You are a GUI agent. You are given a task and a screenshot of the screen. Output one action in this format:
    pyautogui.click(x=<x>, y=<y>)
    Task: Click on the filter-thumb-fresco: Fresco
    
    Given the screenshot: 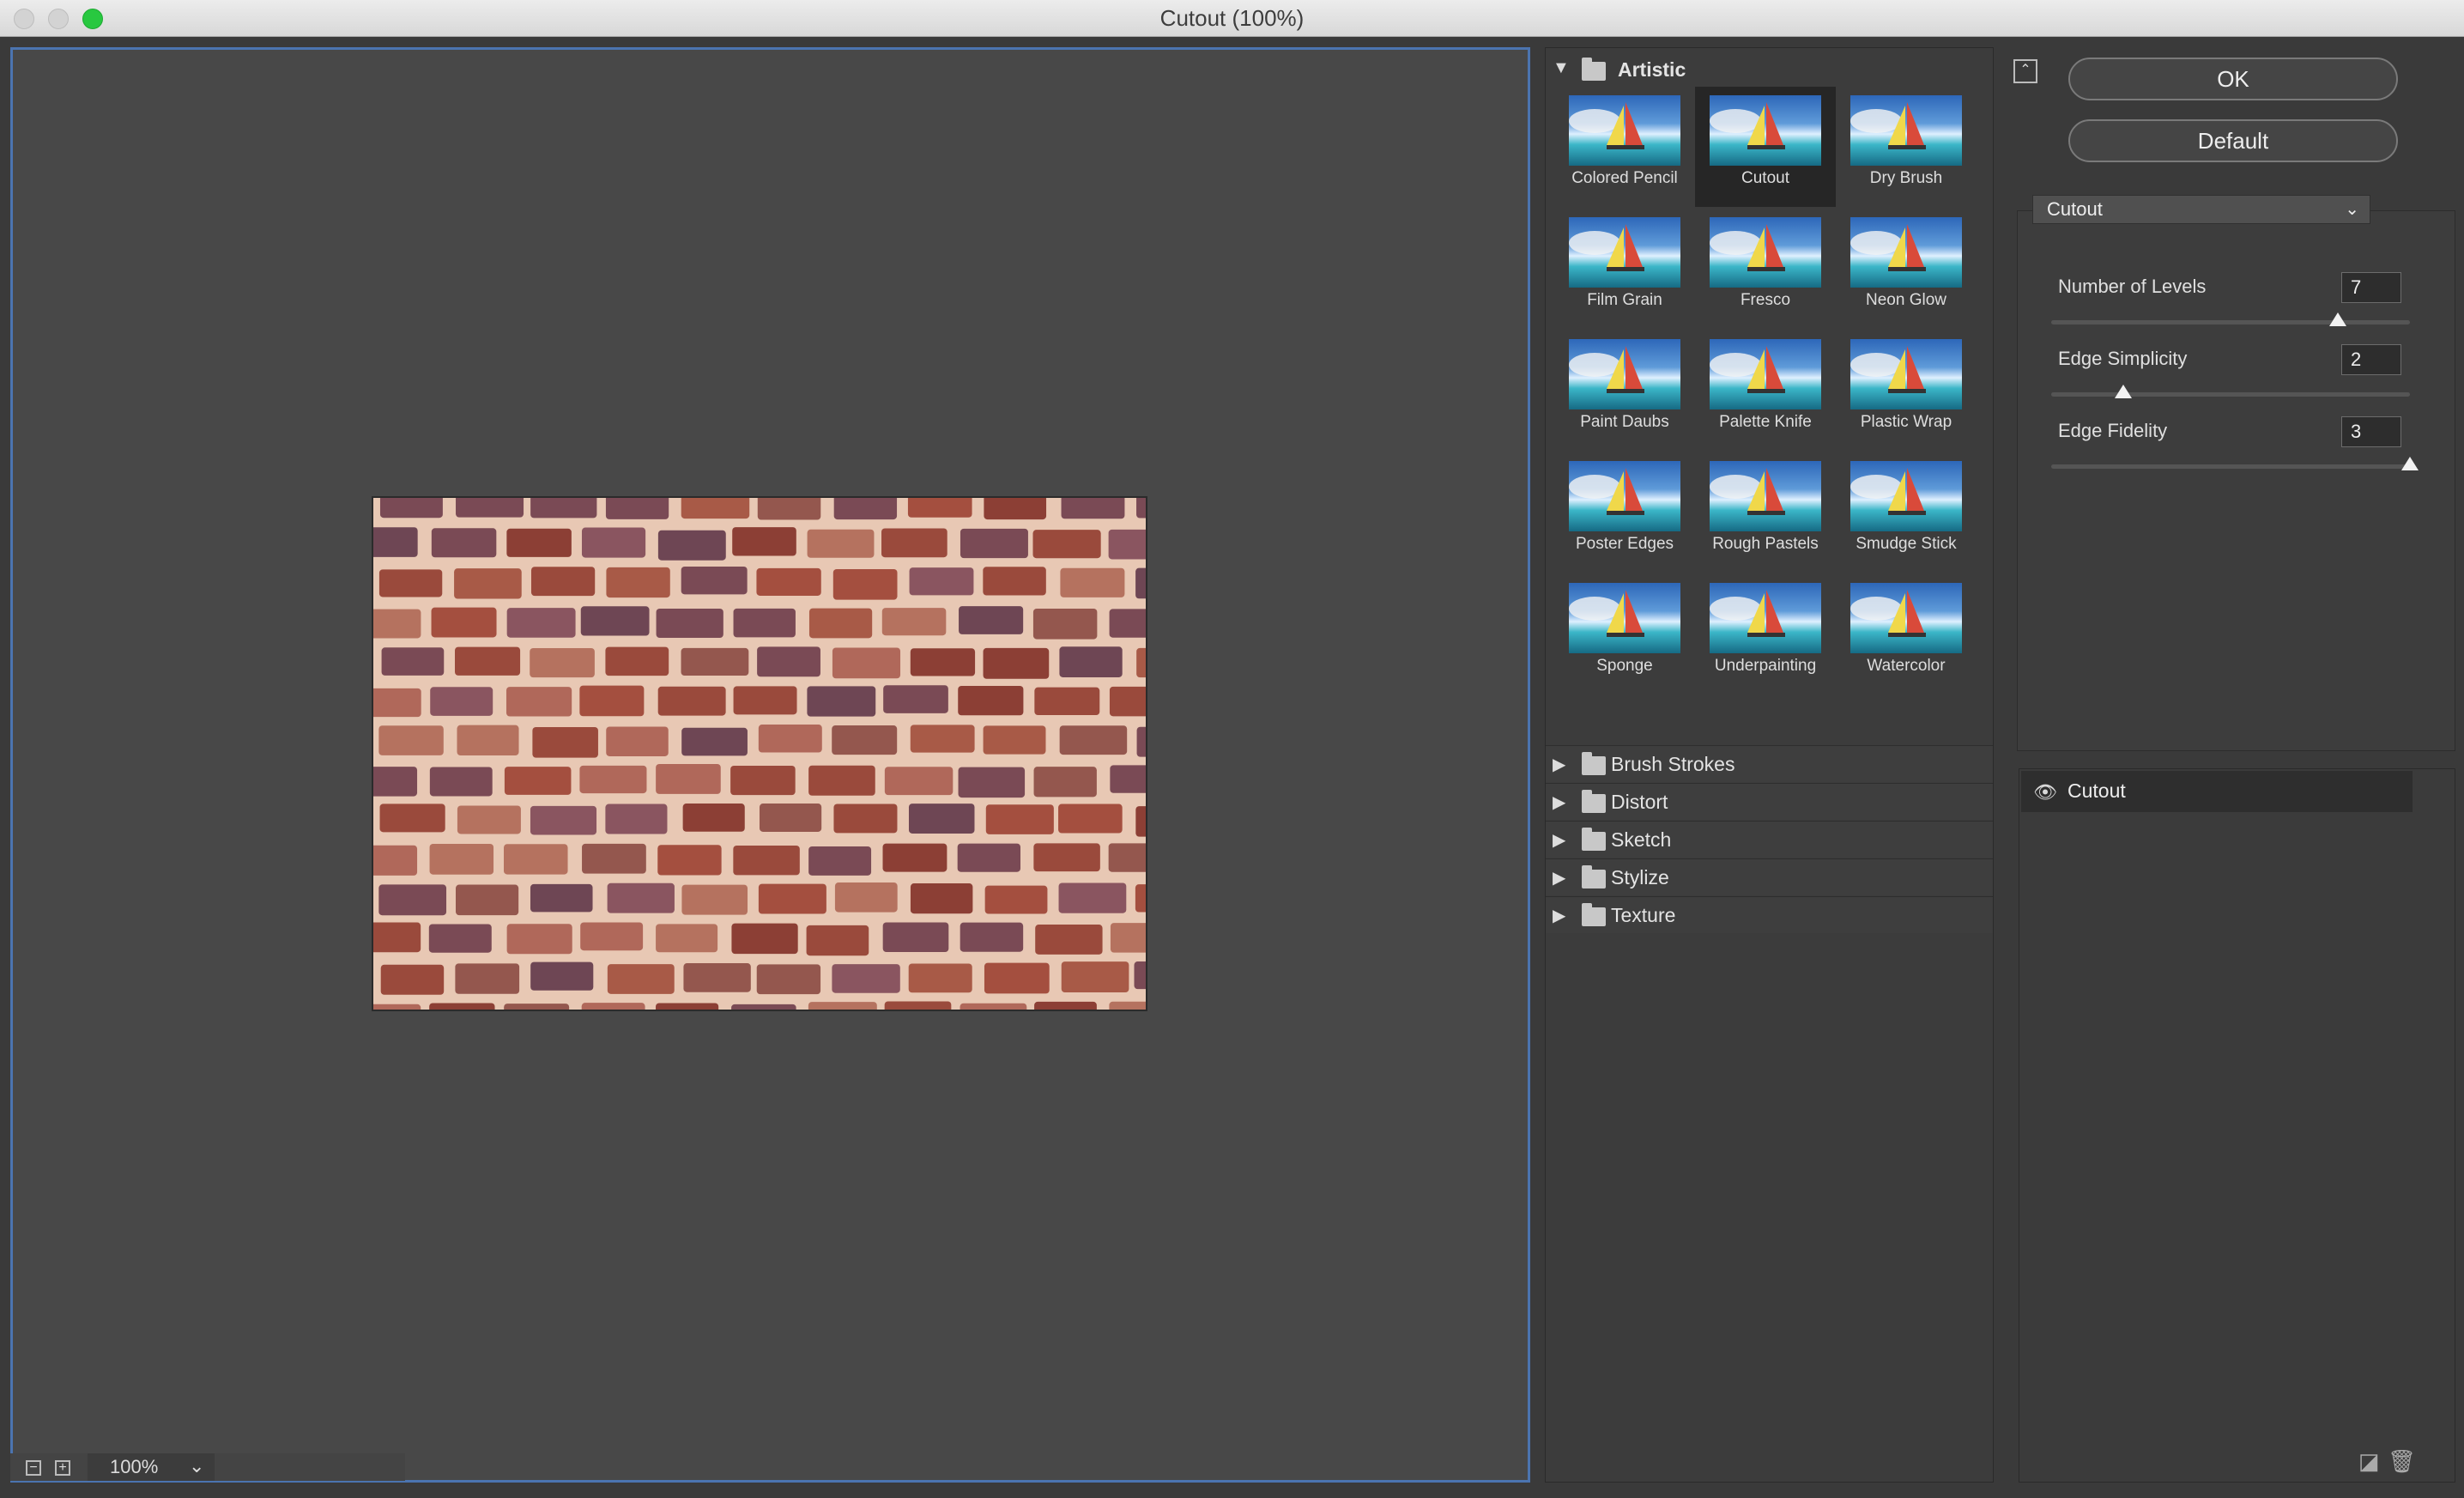 What is the action you would take?
    pyautogui.click(x=1765, y=269)
    